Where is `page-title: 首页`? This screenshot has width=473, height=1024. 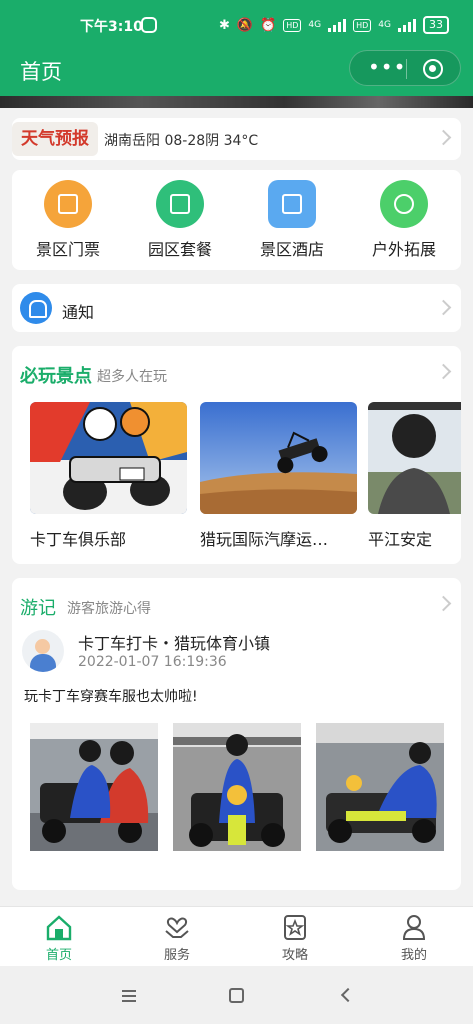
page-title: 首页 is located at coordinates (41, 72).